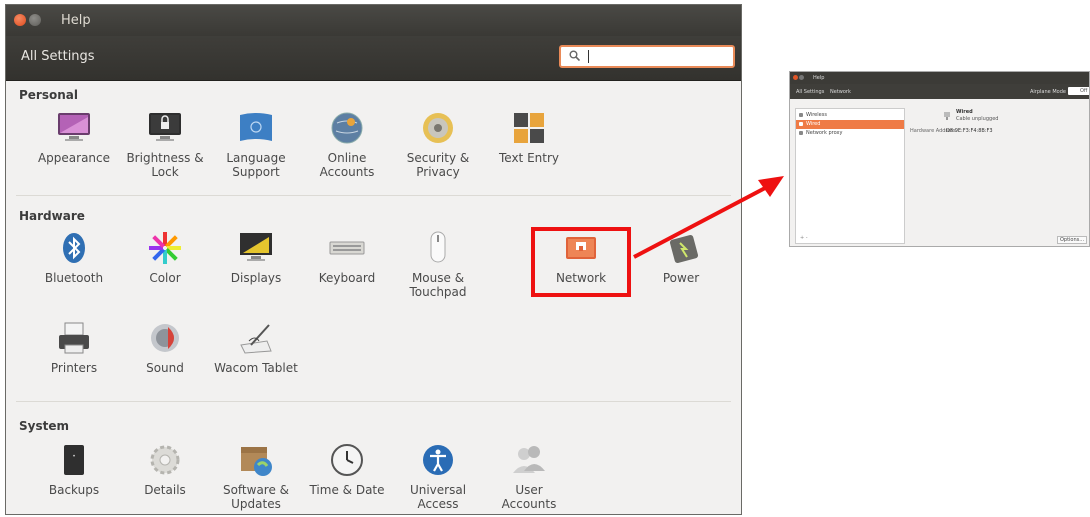 The height and width of the screenshot is (517, 1090). I want to click on item-backups: • Backups, so click(74, 469).